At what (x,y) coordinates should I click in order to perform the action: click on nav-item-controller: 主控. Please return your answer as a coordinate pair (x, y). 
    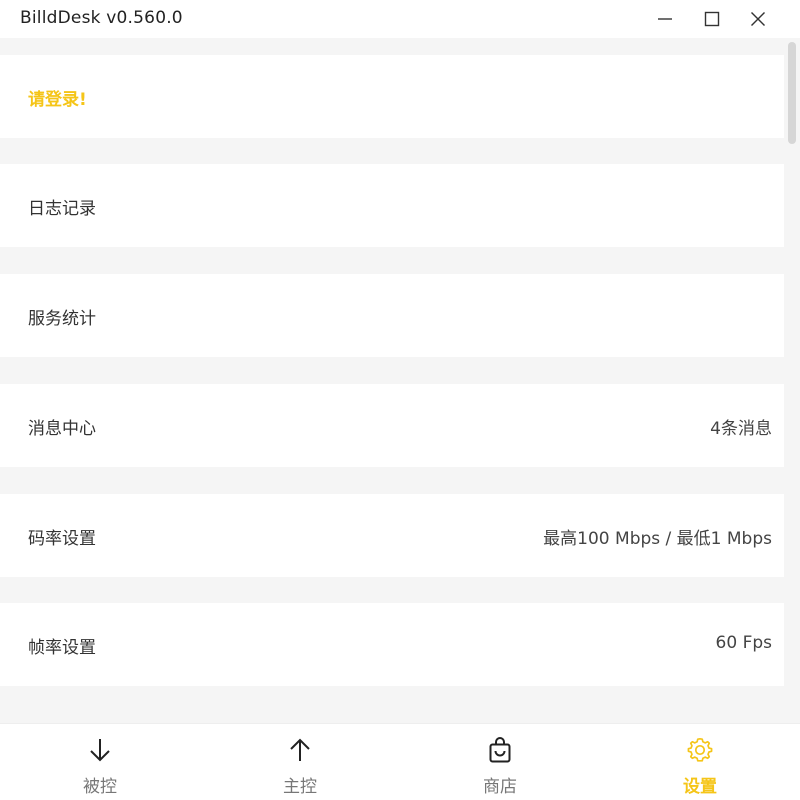
    Looking at the image, I should click on (300, 762).